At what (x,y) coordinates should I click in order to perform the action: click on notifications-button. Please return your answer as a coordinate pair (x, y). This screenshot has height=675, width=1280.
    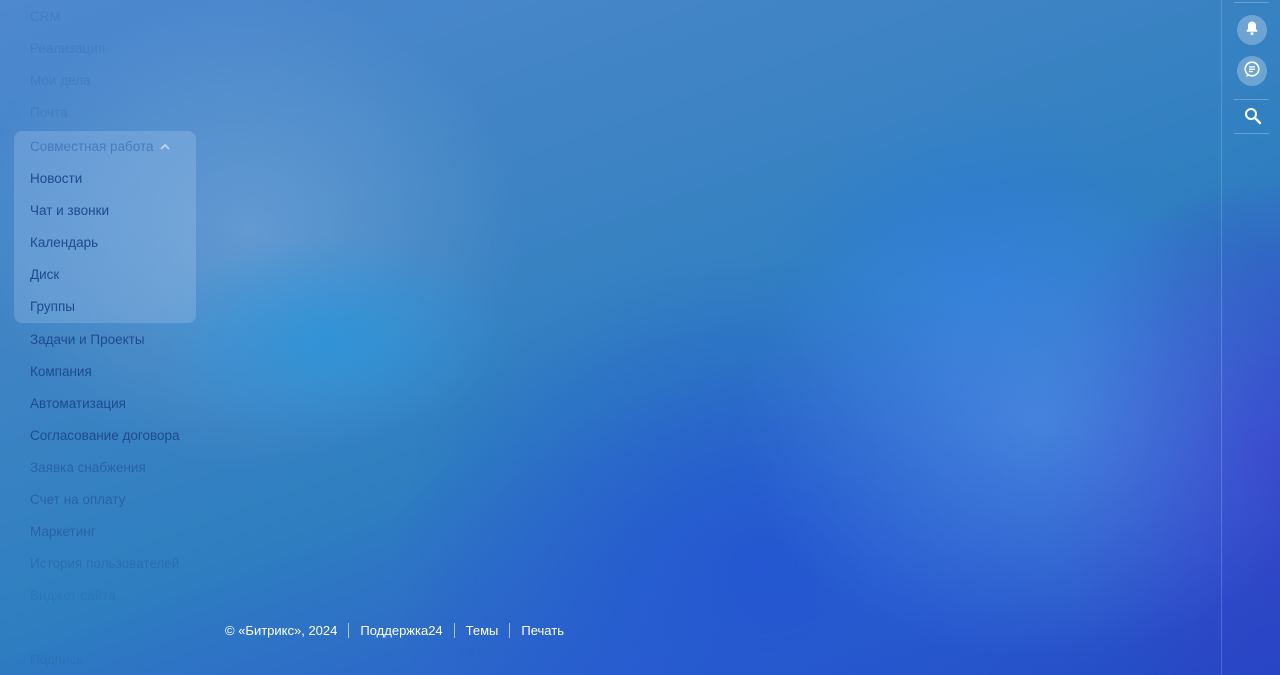
    Looking at the image, I should click on (1252, 30).